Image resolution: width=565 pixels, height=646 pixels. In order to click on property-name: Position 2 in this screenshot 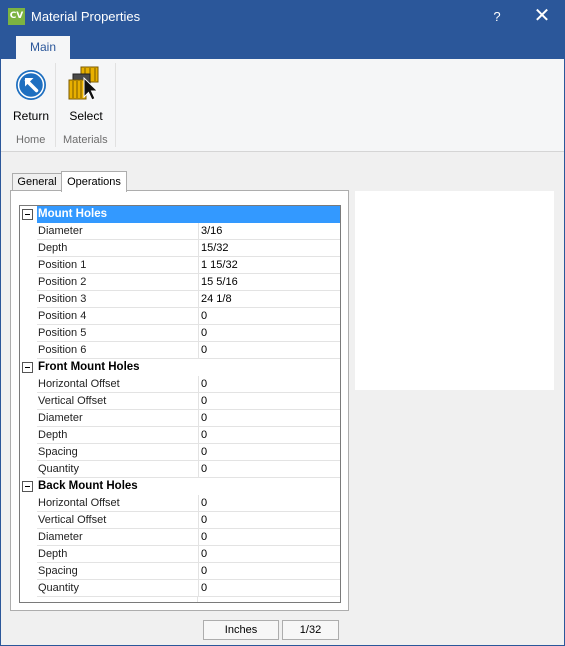, I will do `click(118, 282)`.